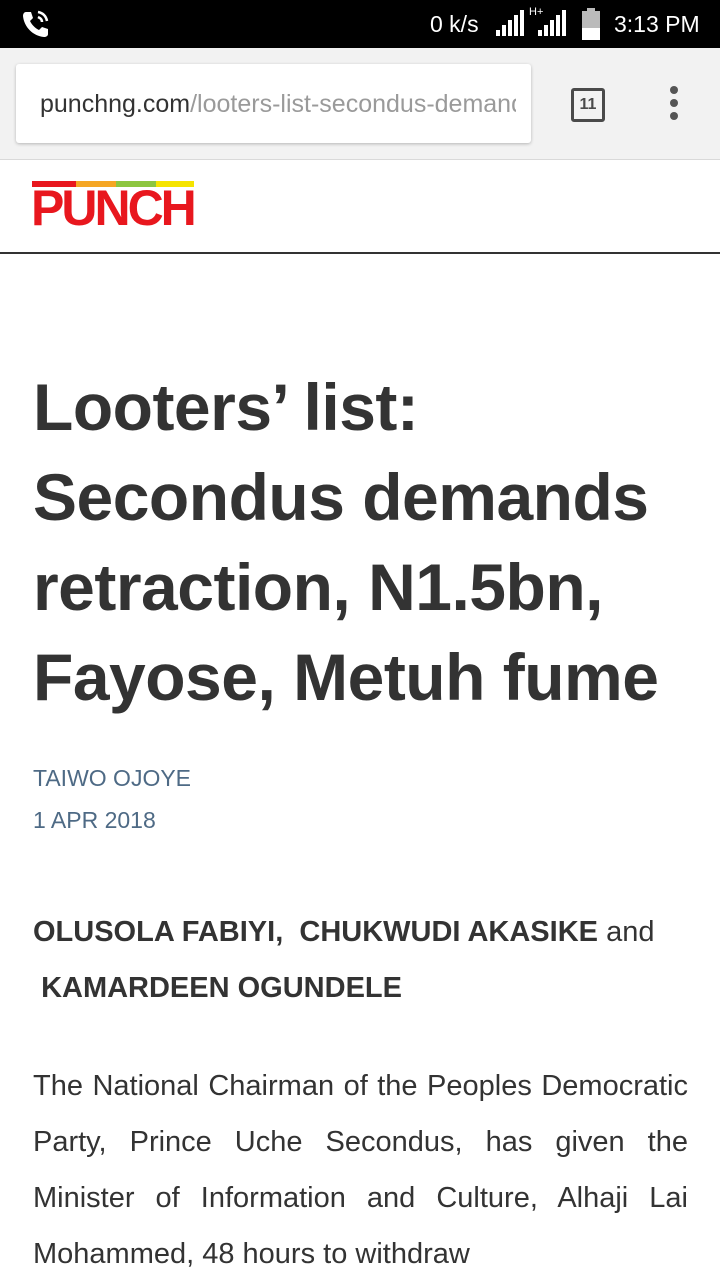 This screenshot has width=720, height=1280. Describe the element at coordinates (674, 105) in the screenshot. I see `more-vertical-icon` at that location.